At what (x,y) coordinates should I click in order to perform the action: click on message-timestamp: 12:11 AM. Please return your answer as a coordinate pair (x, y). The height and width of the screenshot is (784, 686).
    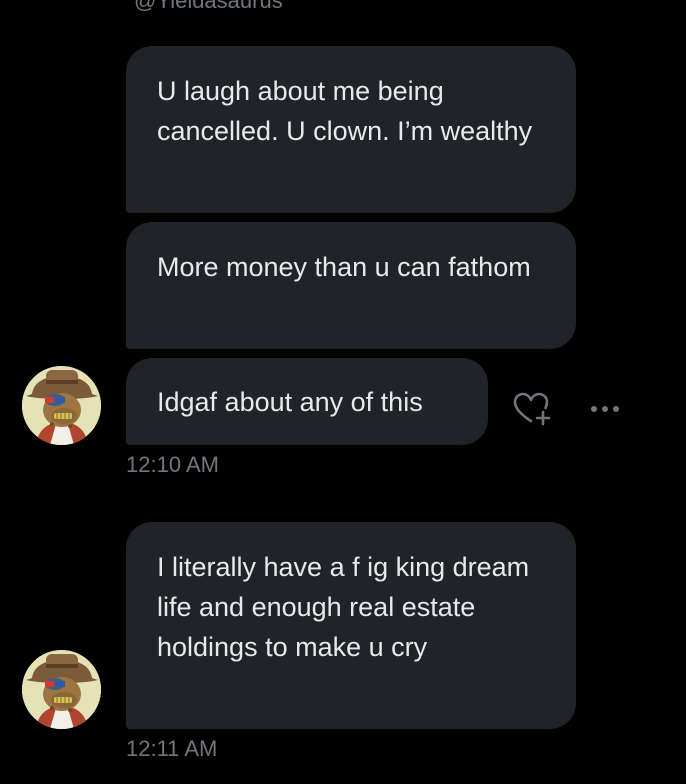
    Looking at the image, I should click on (172, 748).